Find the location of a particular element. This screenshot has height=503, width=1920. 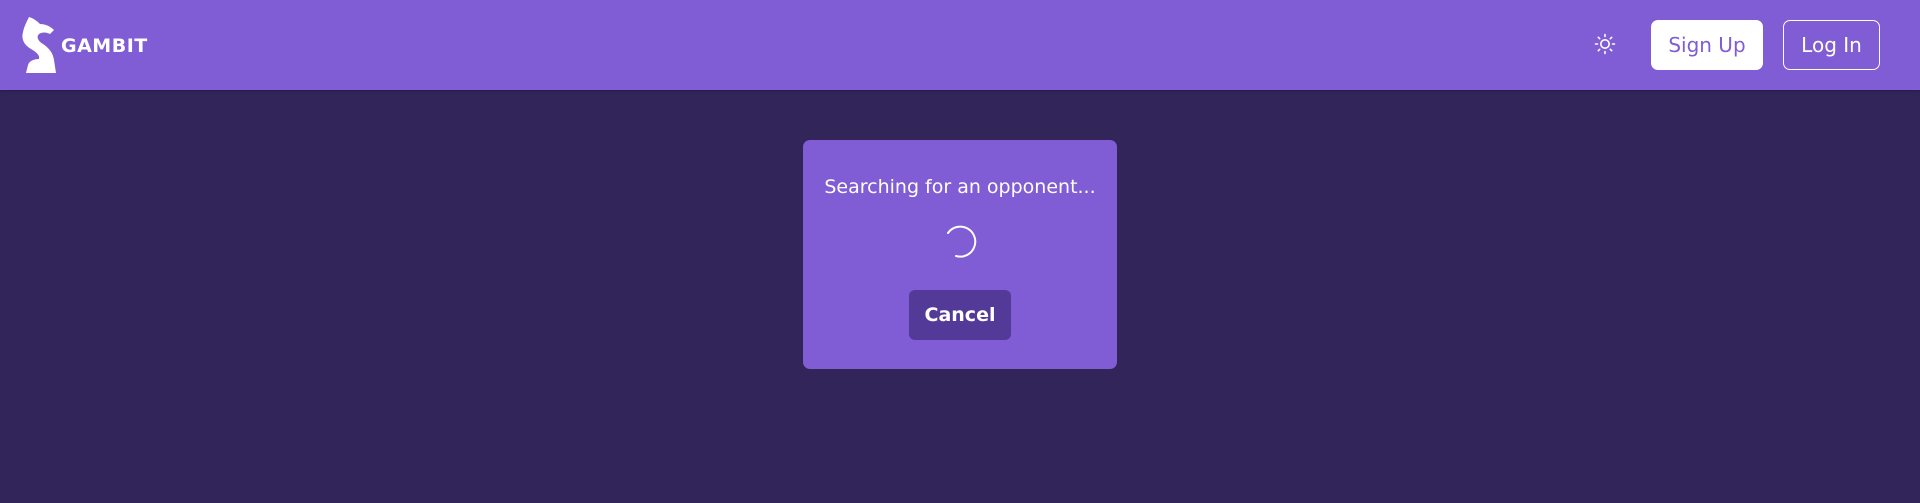

log-in-button: Log In is located at coordinates (1831, 45).